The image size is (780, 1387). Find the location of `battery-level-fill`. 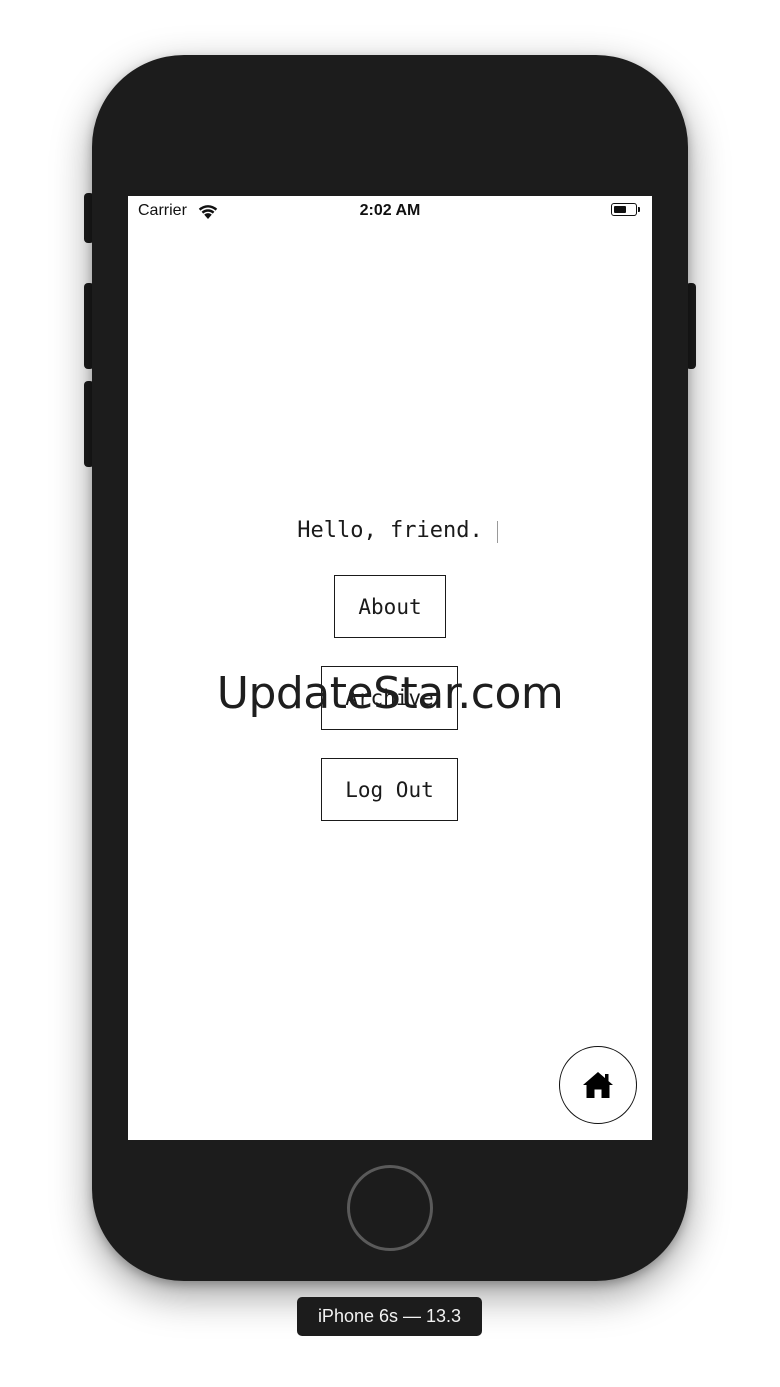

battery-level-fill is located at coordinates (619, 209).